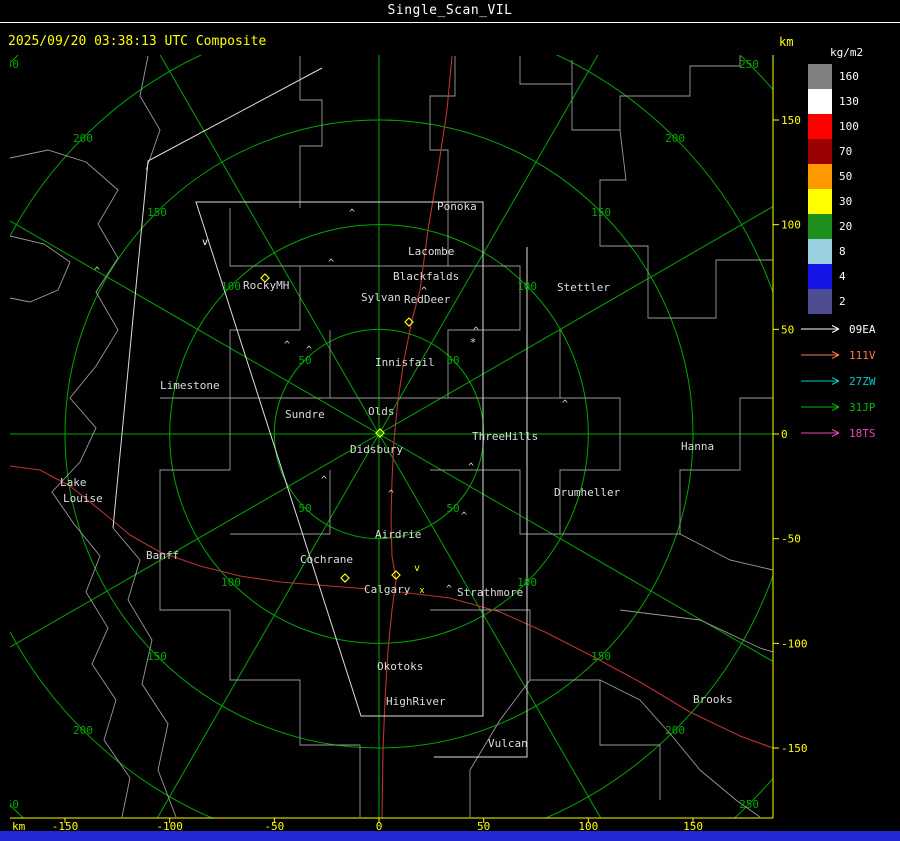 The height and width of the screenshot is (841, 900). Describe the element at coordinates (190, 385) in the screenshot. I see `city-label: Limestone` at that location.